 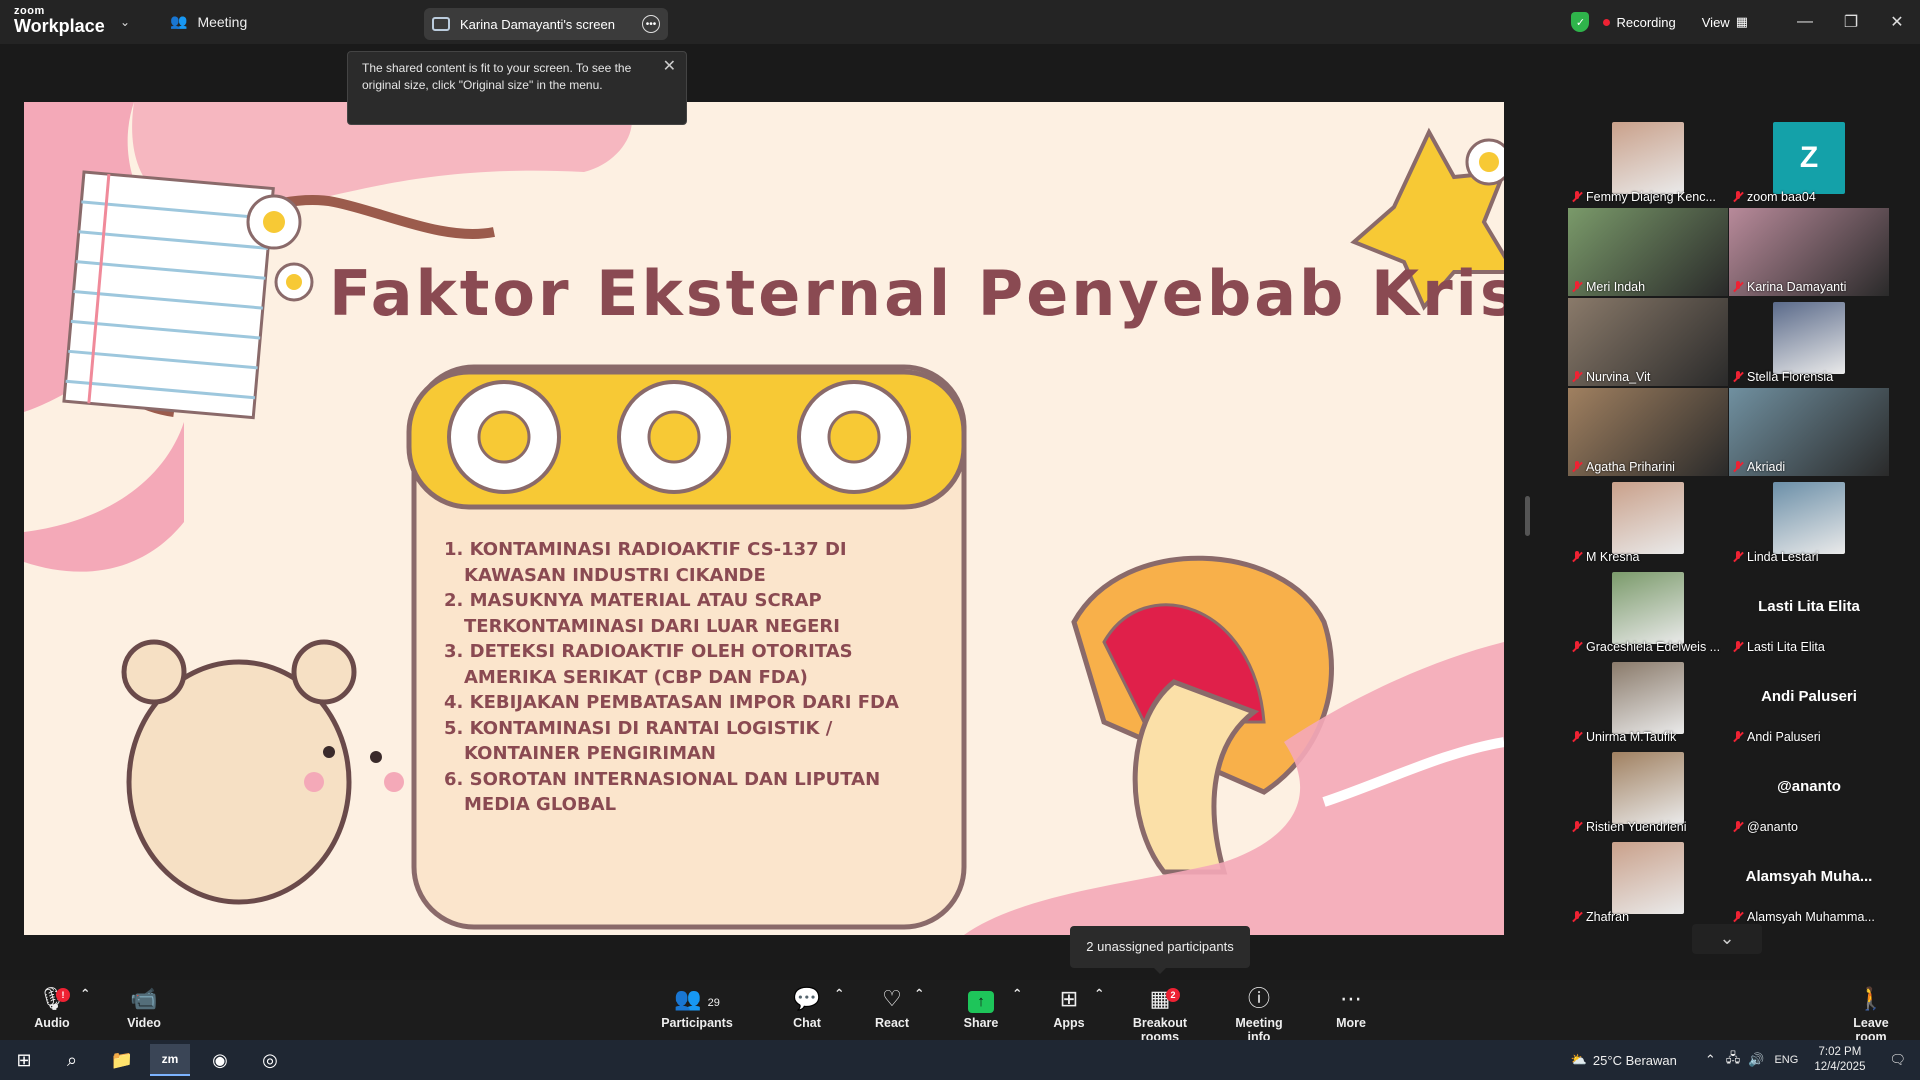 I want to click on microphone-muted-icon: 🎙, so click(x=52, y=998).